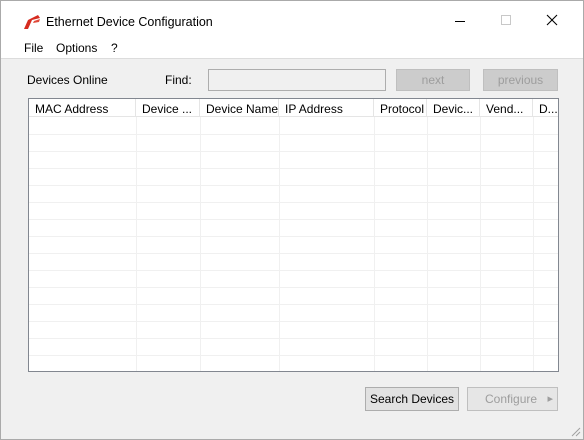  Describe the element at coordinates (400, 108) in the screenshot. I see `column-header-protocol: Protocol` at that location.